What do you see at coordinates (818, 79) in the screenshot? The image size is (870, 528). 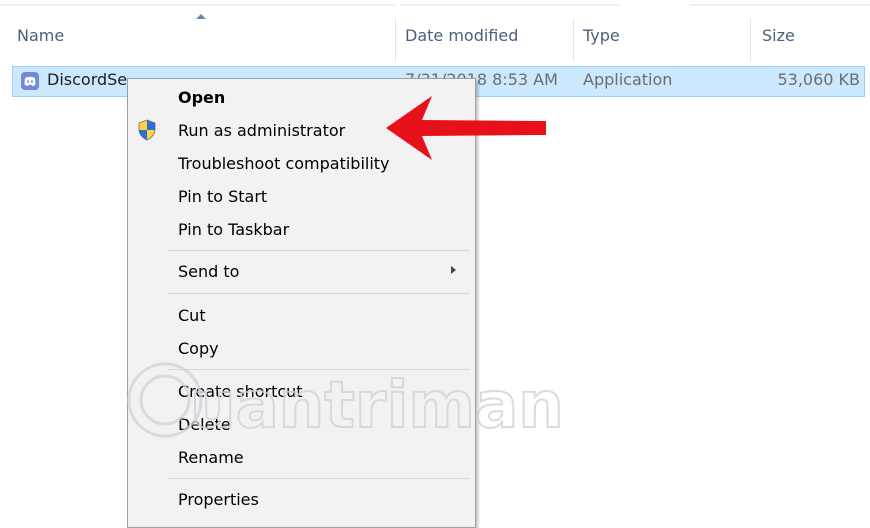 I see `file-size: 53,060 KB` at bounding box center [818, 79].